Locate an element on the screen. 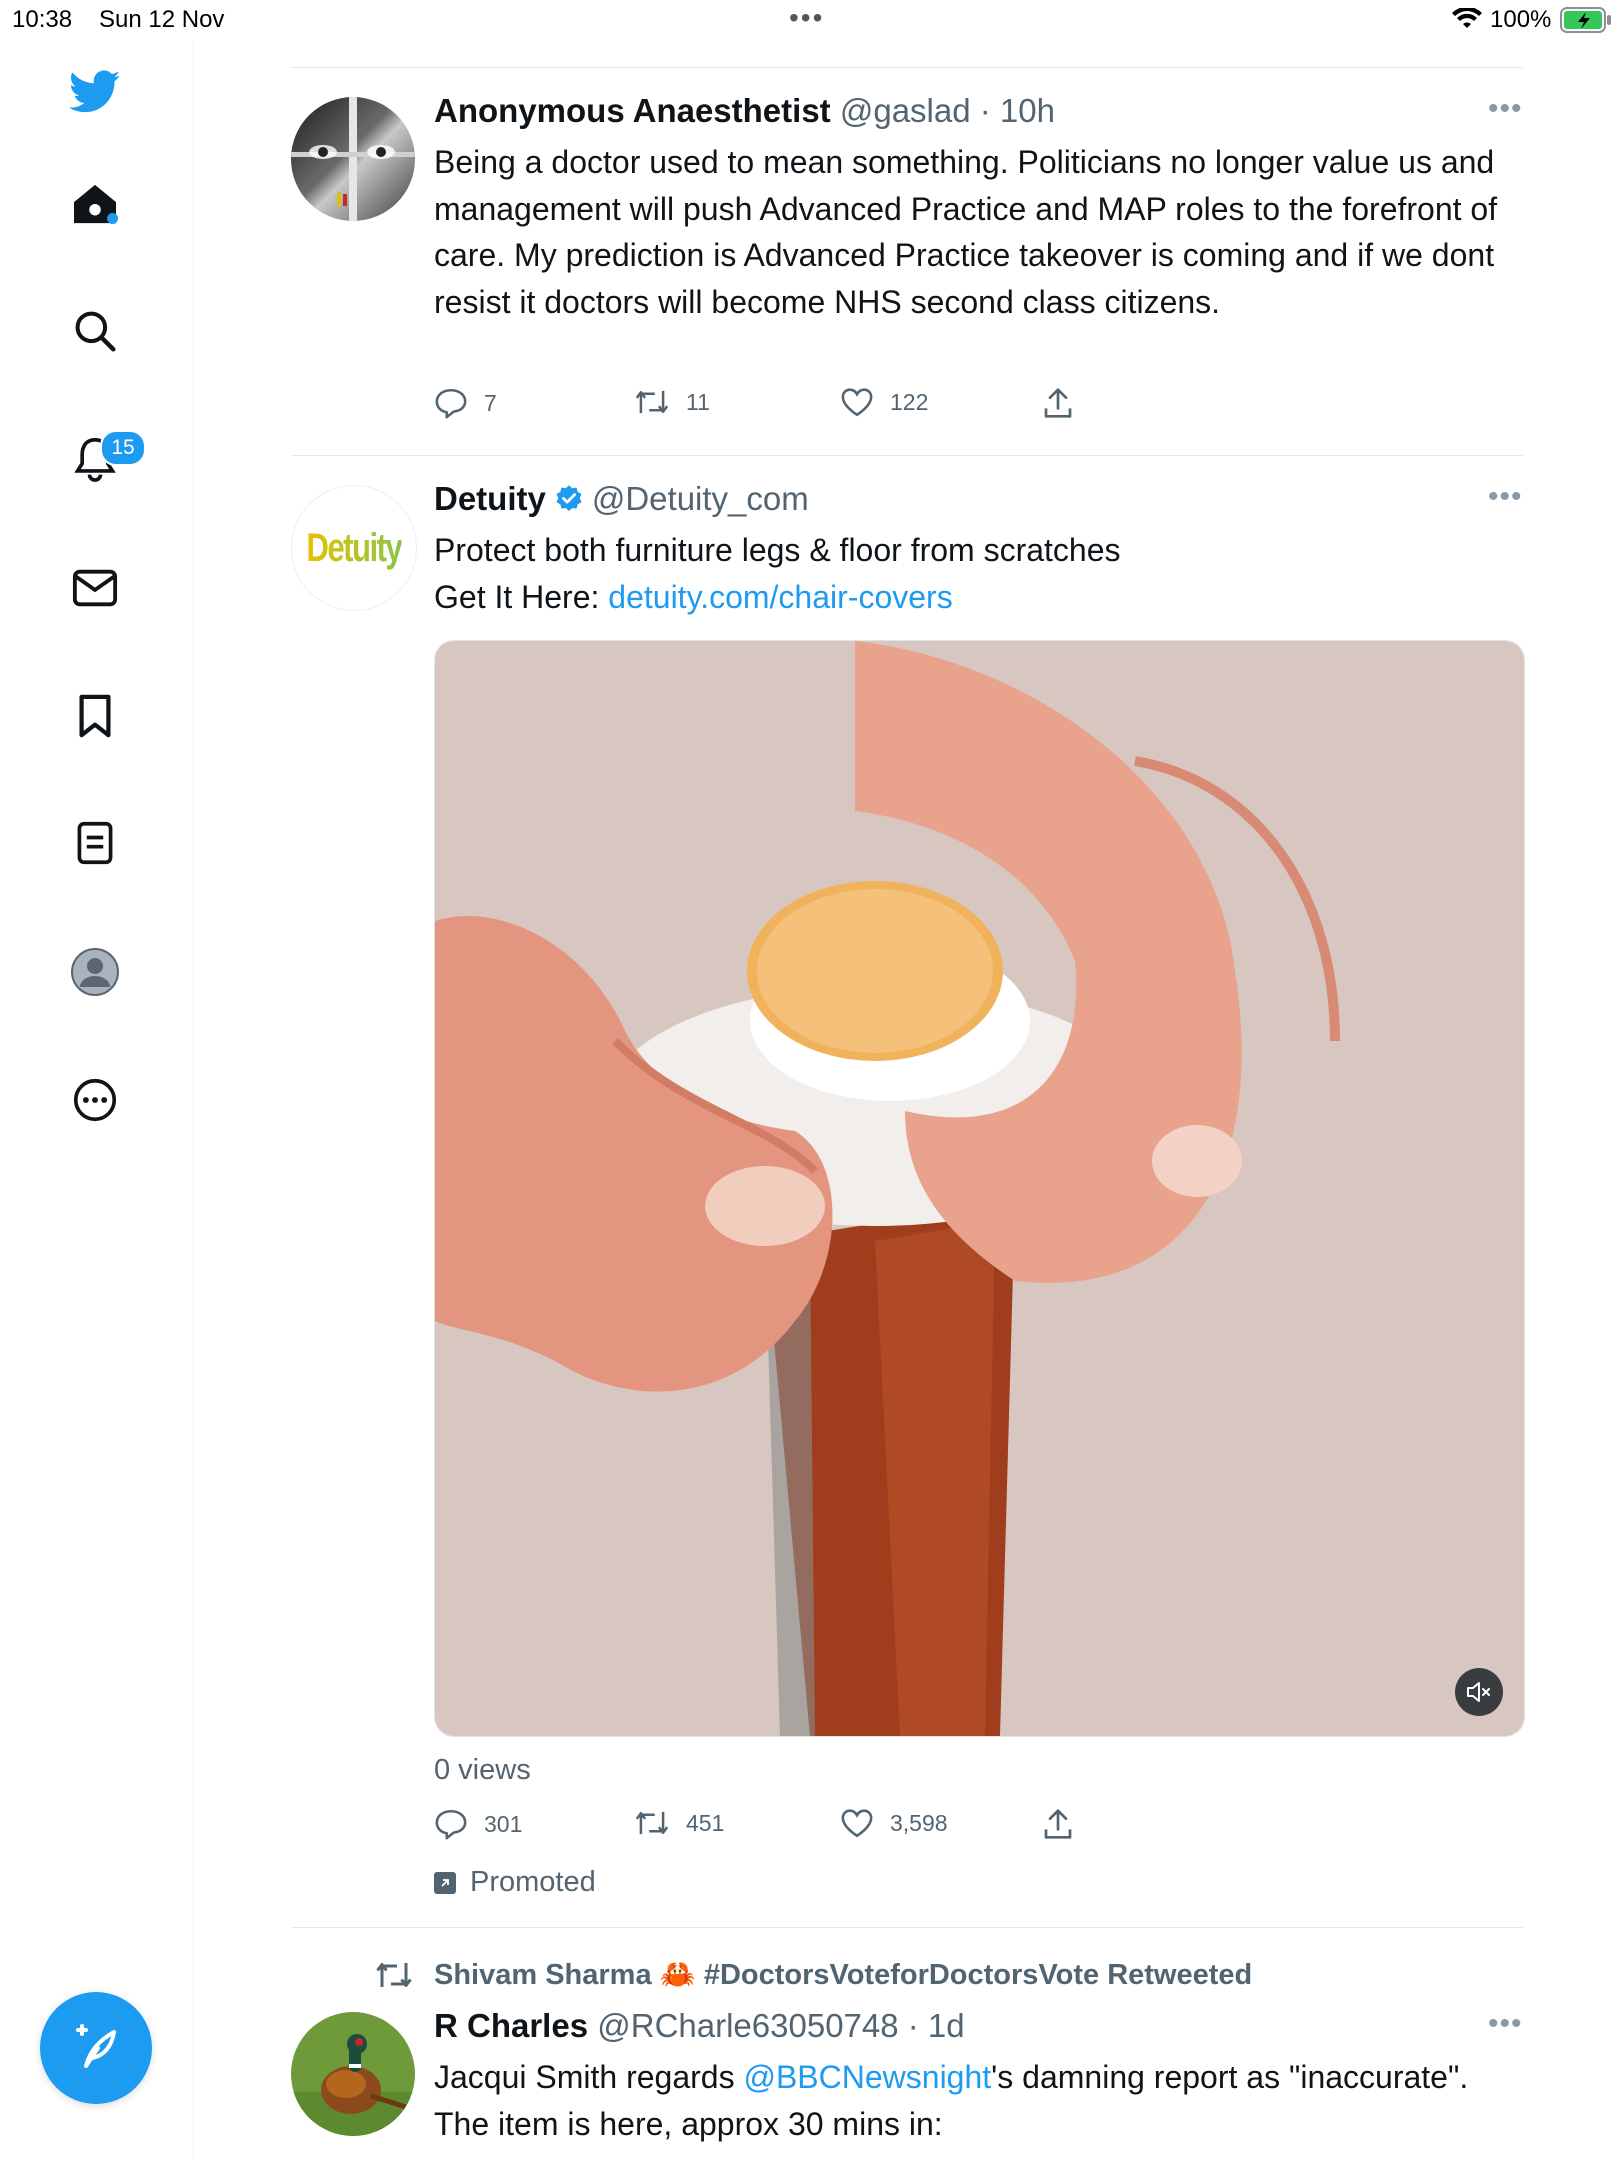  more-circle-icon is located at coordinates (95, 1100).